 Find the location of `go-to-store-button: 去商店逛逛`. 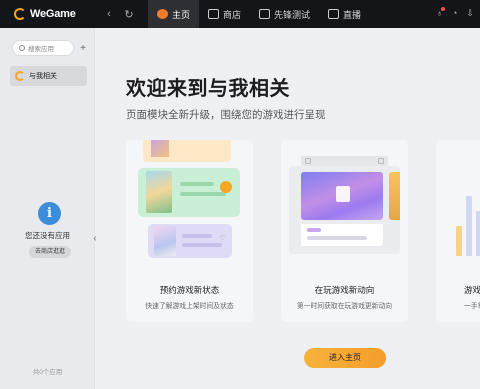

go-to-store-button: 去商店逛逛 is located at coordinates (50, 252).